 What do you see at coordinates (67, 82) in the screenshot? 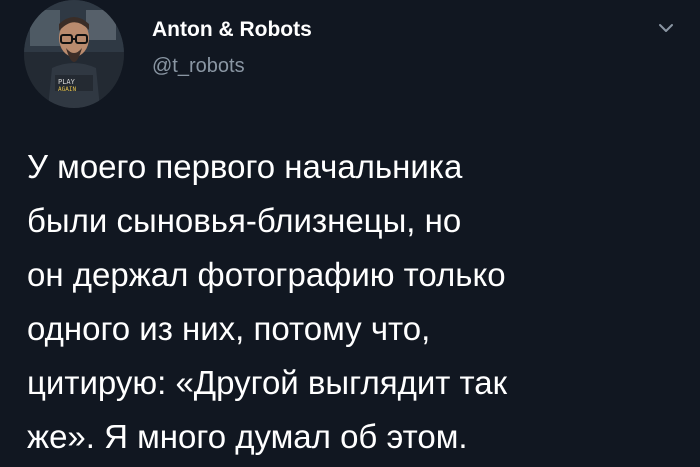
I see `svg-text: PLAY` at bounding box center [67, 82].